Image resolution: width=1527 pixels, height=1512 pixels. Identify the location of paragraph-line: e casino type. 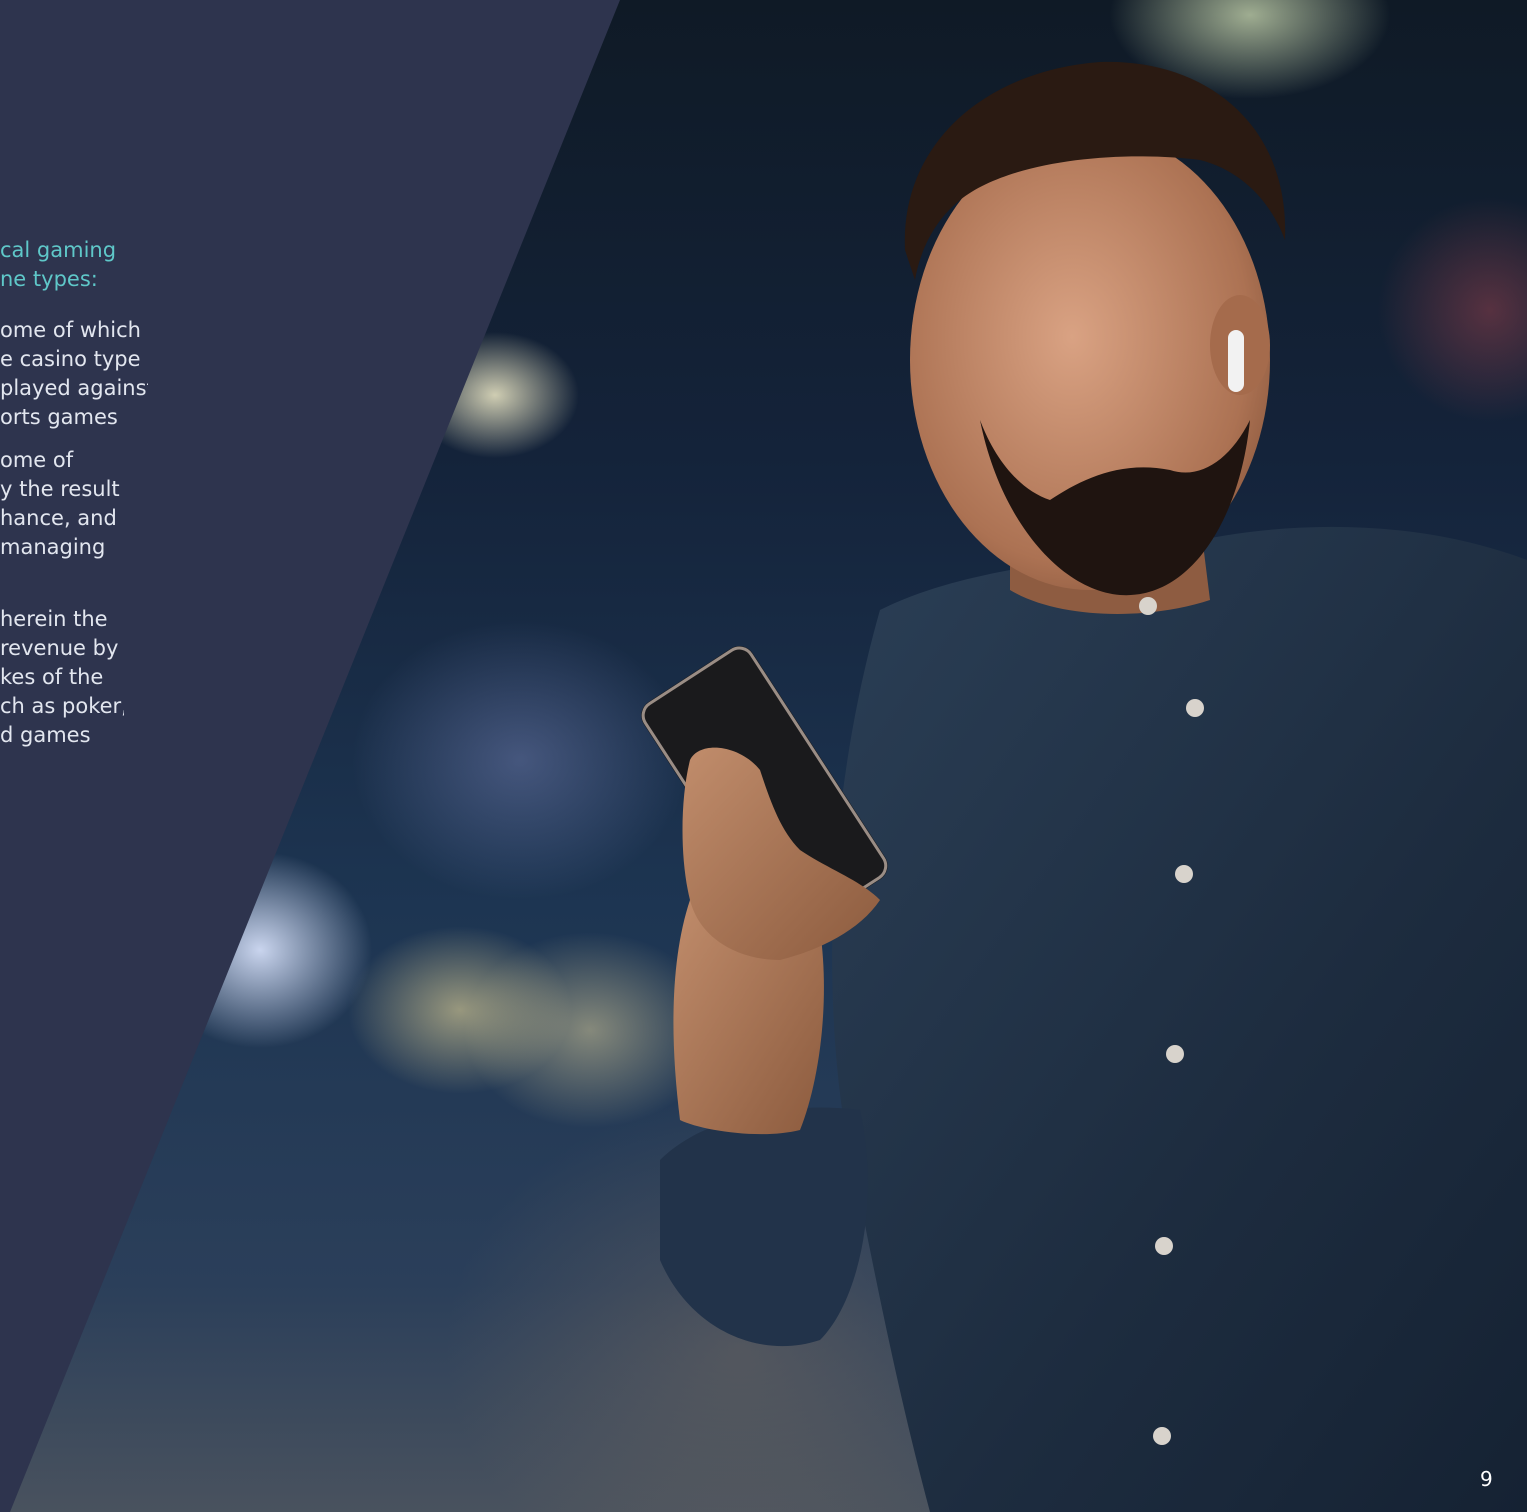
(70, 359).